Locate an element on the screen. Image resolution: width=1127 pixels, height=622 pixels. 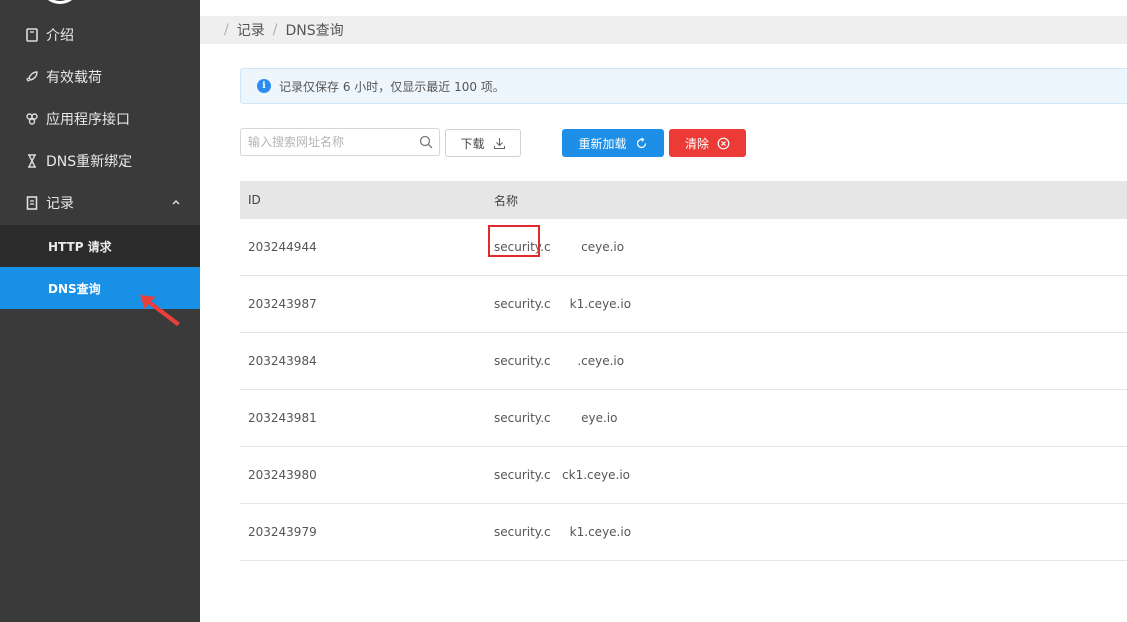
breadcrumb: / 记录 / DNS查询 is located at coordinates (663, 30).